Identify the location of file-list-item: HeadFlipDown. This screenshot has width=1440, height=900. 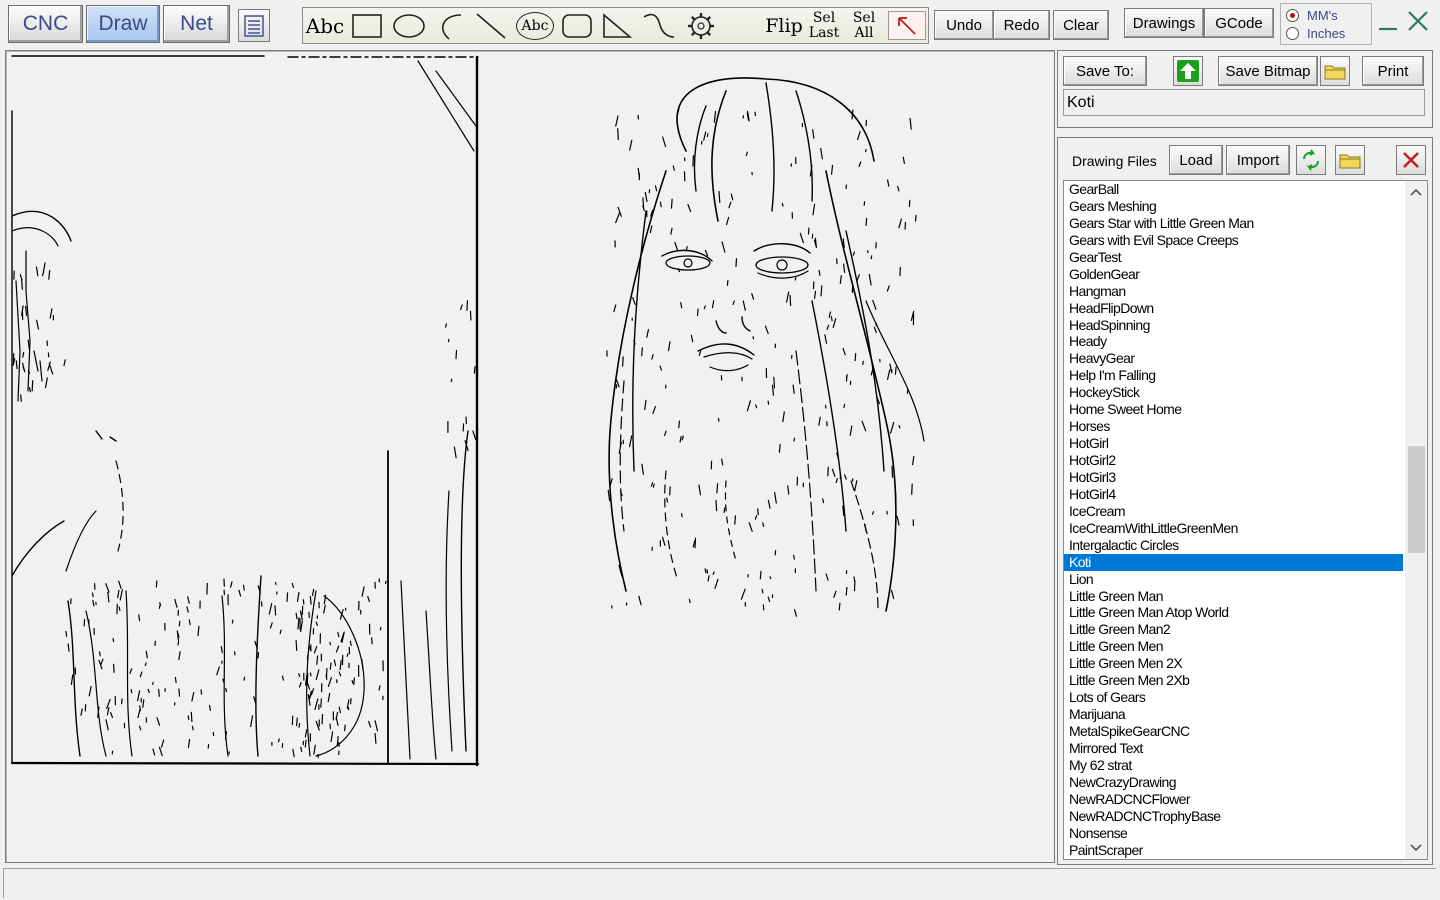
(1233, 308).